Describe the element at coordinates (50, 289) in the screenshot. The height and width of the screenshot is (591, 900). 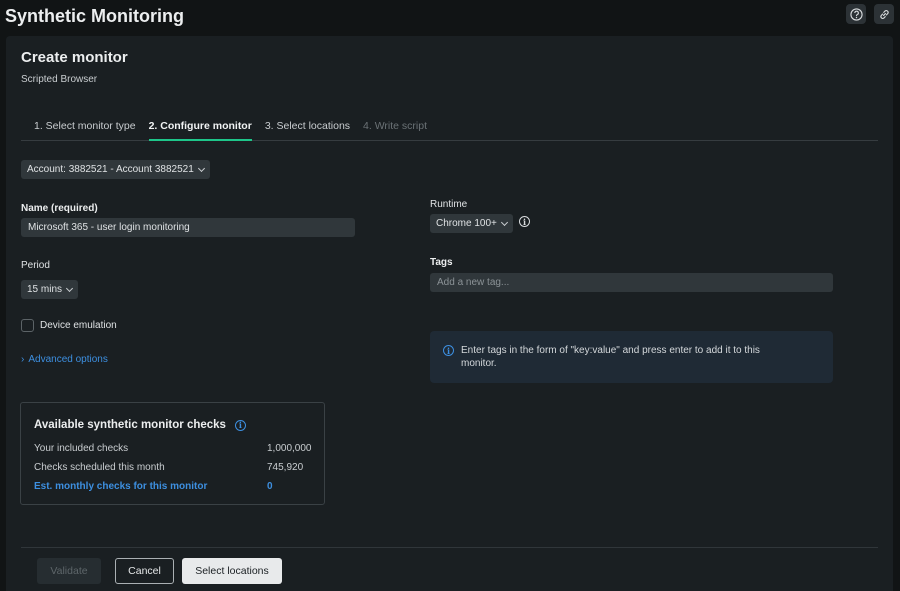
I see `period-select: 15 mins` at that location.